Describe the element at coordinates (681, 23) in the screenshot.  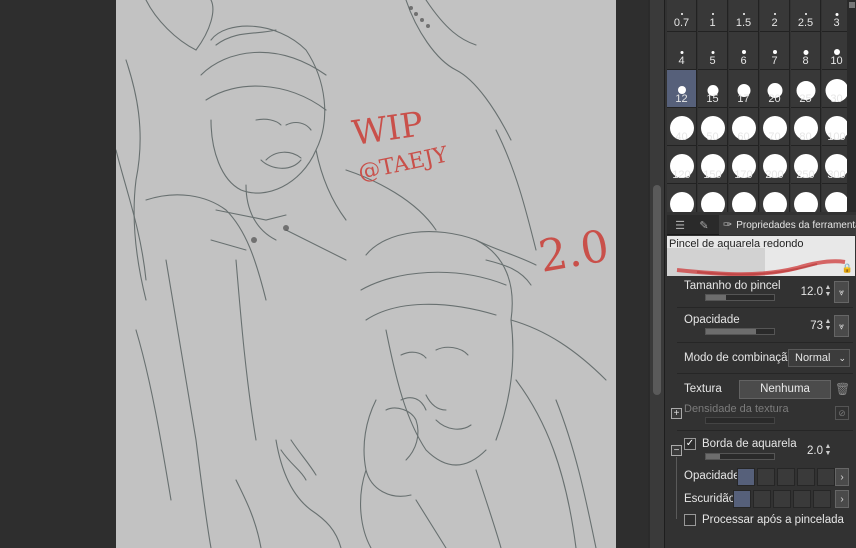
I see `brush-size-label: 0.7` at that location.